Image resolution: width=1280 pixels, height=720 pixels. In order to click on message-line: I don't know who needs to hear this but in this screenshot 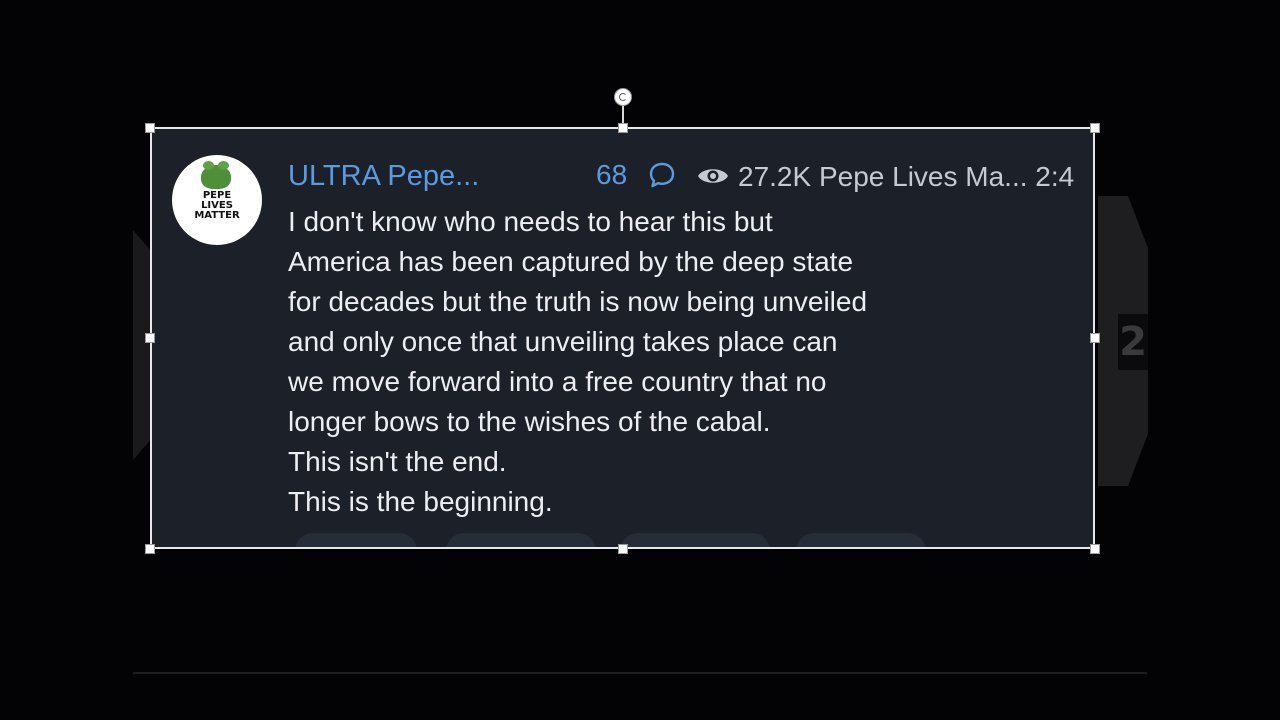, I will do `click(530, 221)`.